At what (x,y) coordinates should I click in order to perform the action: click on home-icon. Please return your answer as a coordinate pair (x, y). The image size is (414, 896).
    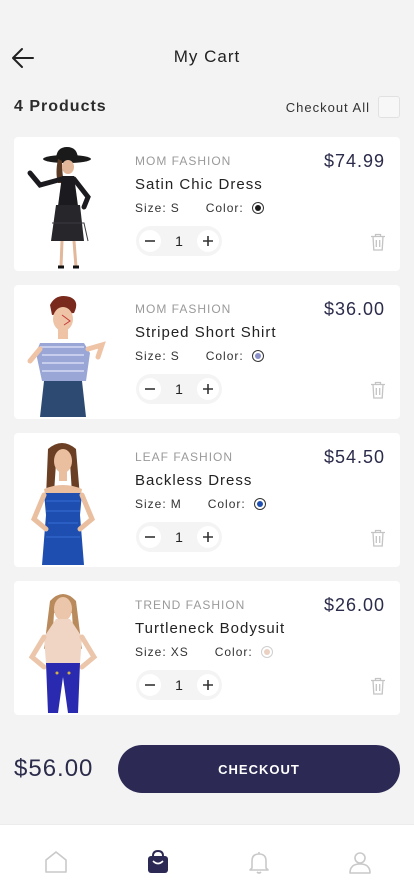
    Looking at the image, I should click on (56, 862).